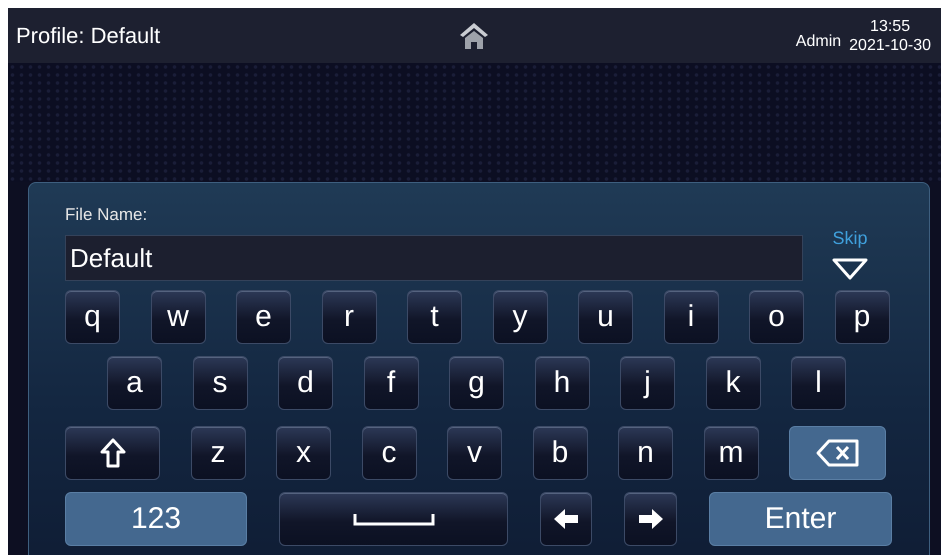 This screenshot has height=555, width=941. What do you see at coordinates (520, 317) in the screenshot?
I see `letter-key: y` at bounding box center [520, 317].